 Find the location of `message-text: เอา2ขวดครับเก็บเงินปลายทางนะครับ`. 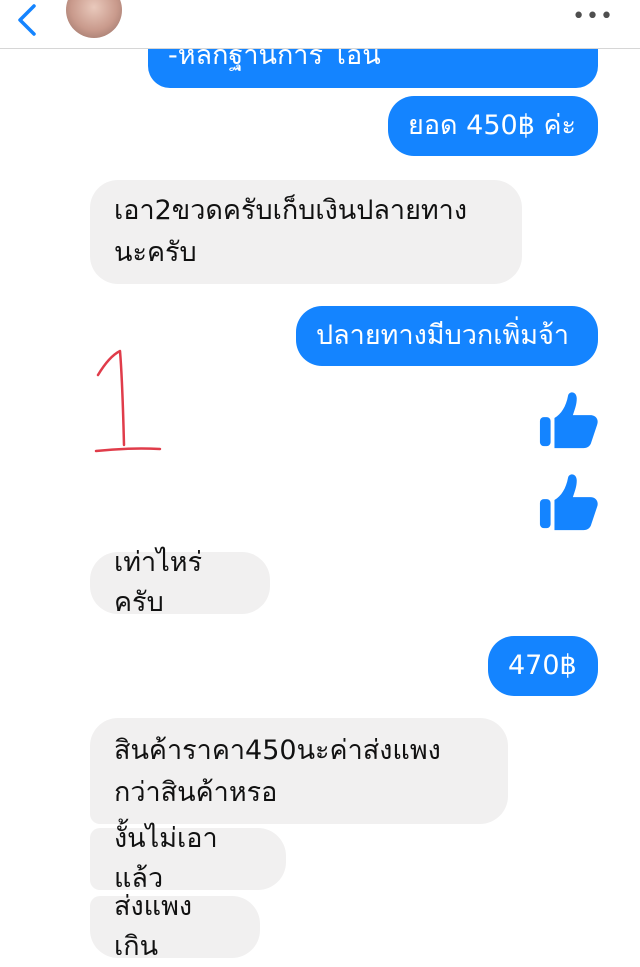

message-text: เอา2ขวดครับเก็บเงินปลายทางนะครับ is located at coordinates (291, 231).